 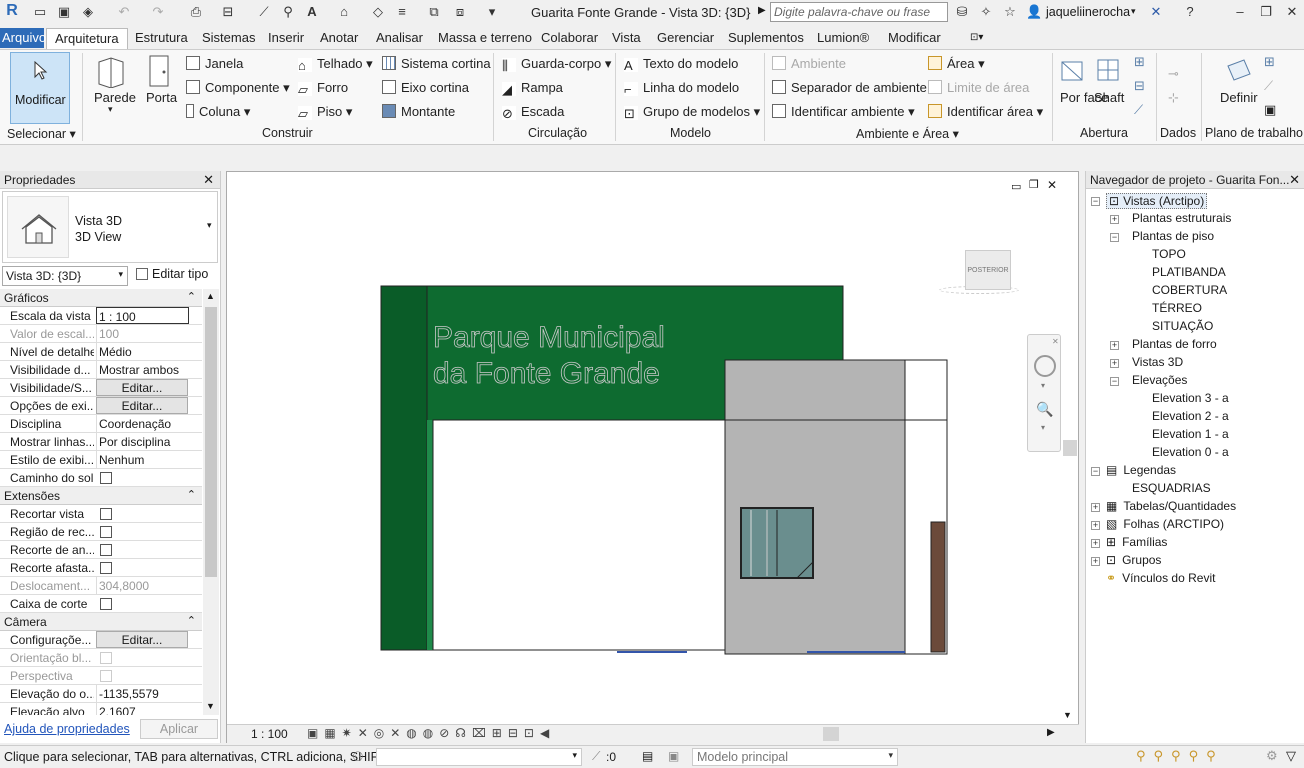 What do you see at coordinates (228, 12) in the screenshot?
I see `measure-icon: ⊟` at bounding box center [228, 12].